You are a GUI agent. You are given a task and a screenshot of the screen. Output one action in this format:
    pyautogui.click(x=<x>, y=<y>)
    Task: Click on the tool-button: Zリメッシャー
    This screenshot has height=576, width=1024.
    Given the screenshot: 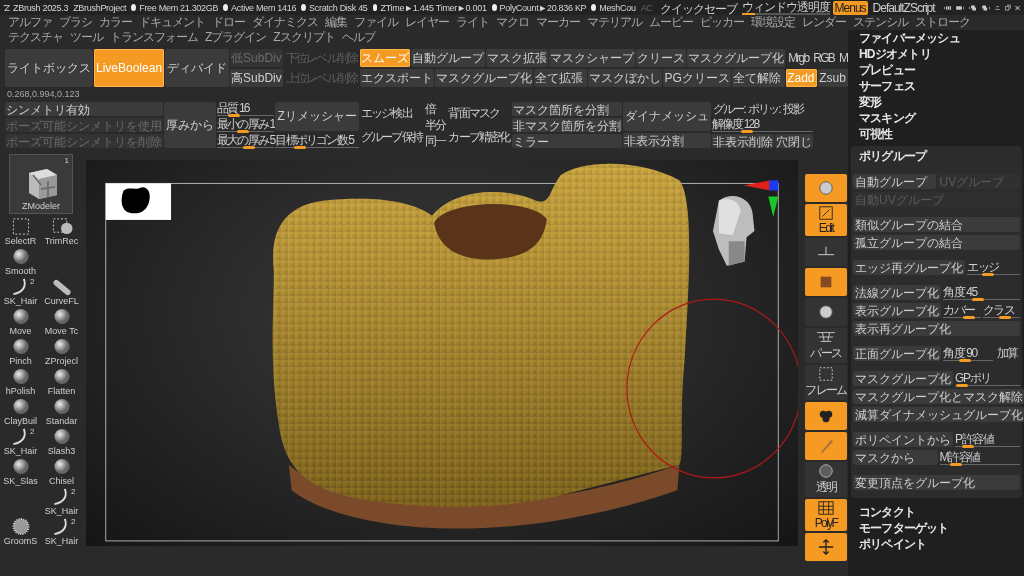 What is the action you would take?
    pyautogui.click(x=317, y=117)
    